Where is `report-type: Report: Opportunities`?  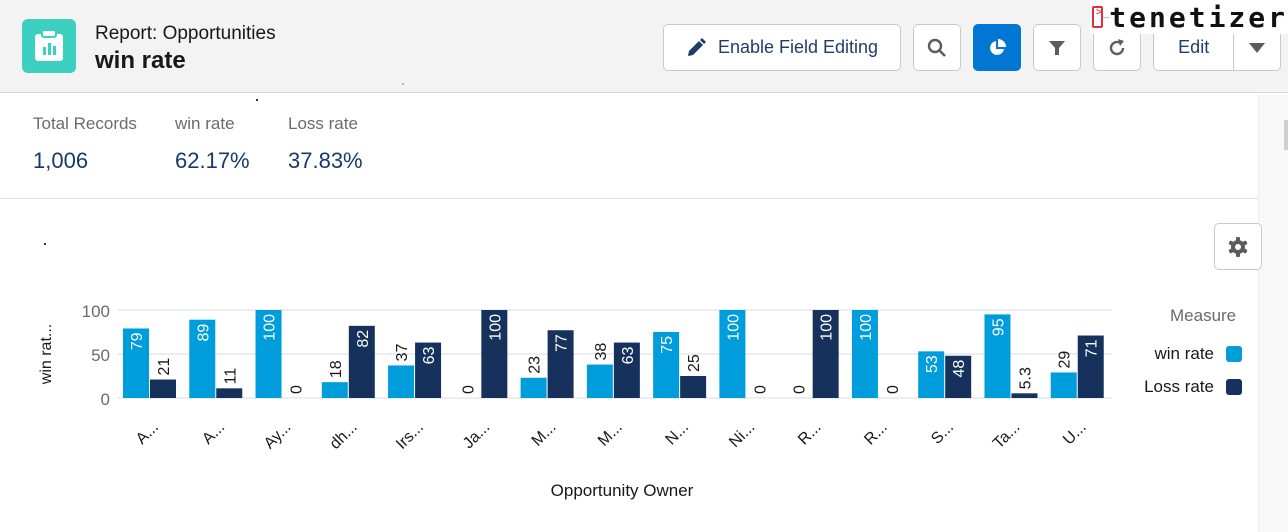 report-type: Report: Opportunities is located at coordinates (185, 33).